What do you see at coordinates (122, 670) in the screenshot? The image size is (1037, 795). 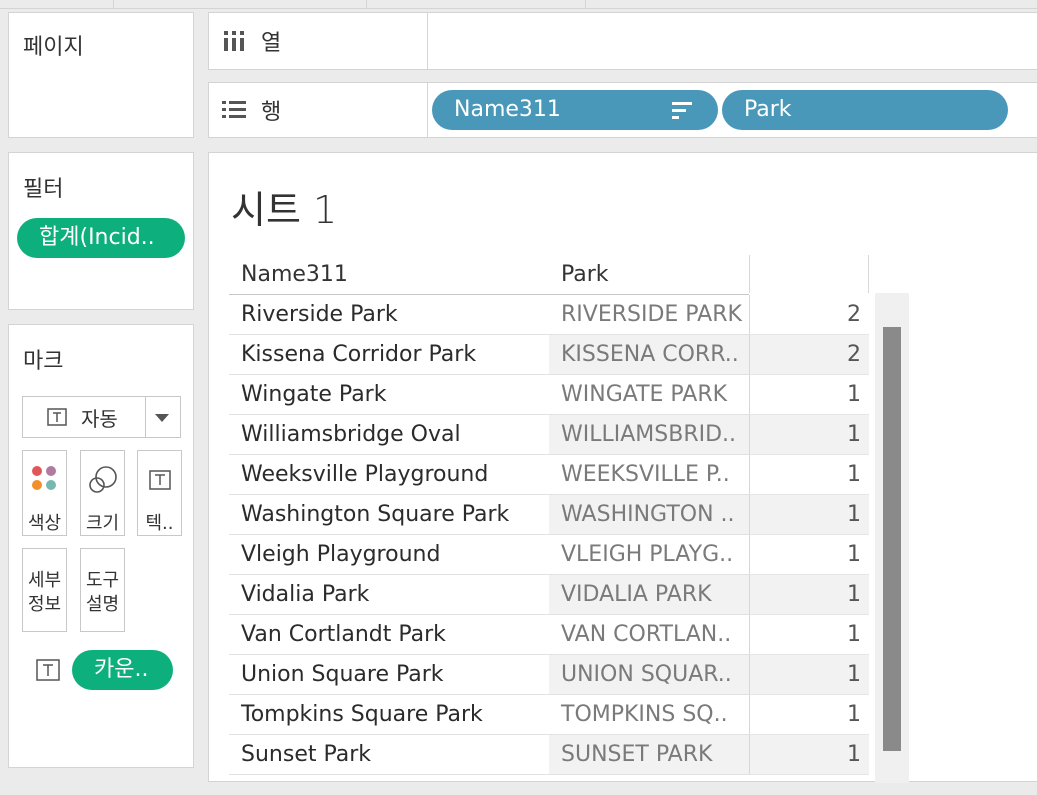 I see `count-field-pill: 카운..` at bounding box center [122, 670].